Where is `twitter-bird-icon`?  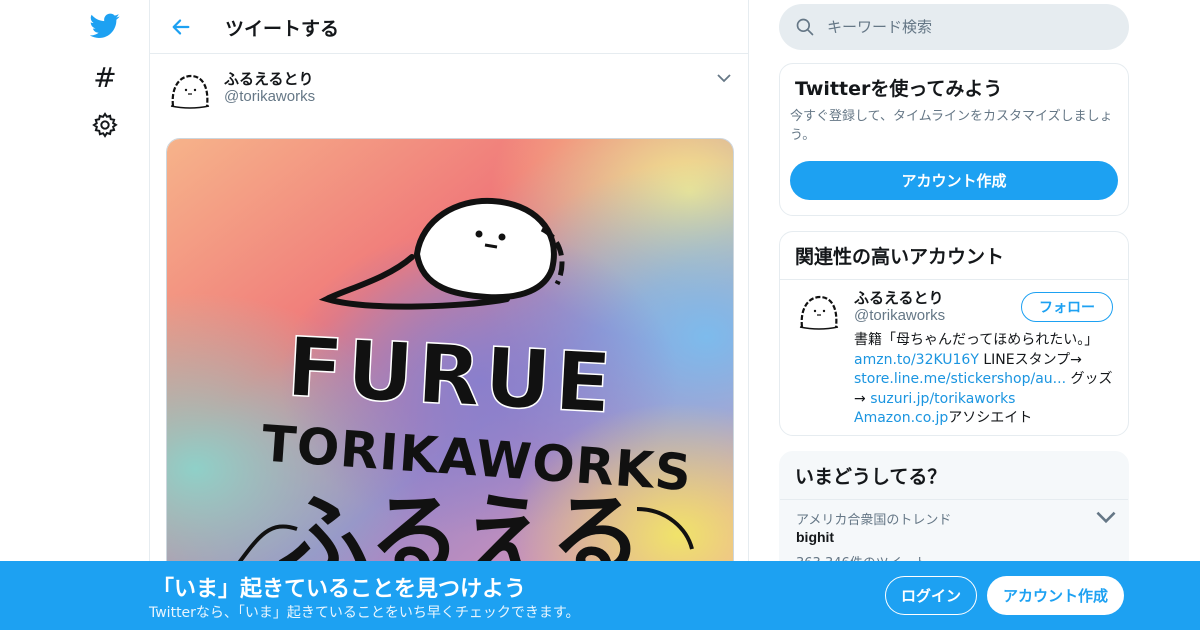
twitter-bird-icon is located at coordinates (105, 26).